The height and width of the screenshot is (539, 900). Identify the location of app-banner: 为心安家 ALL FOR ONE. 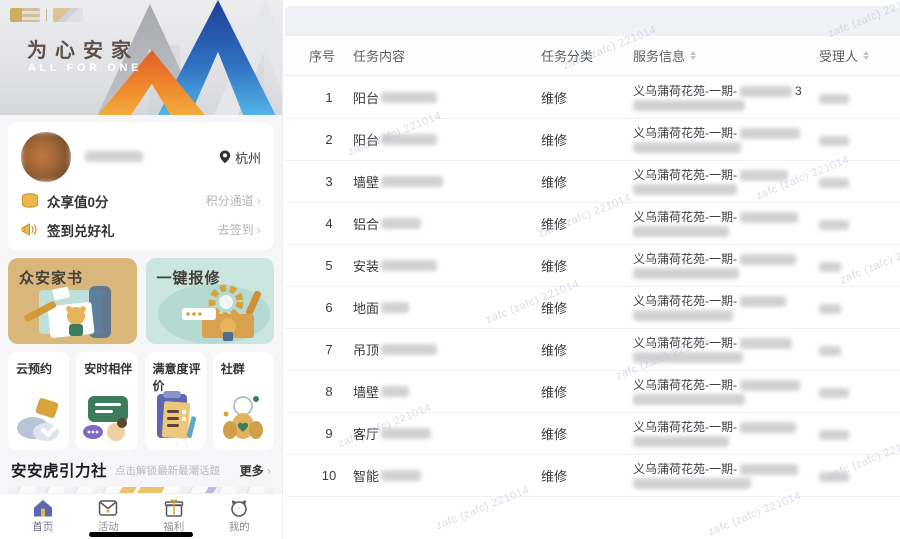
(141, 57).